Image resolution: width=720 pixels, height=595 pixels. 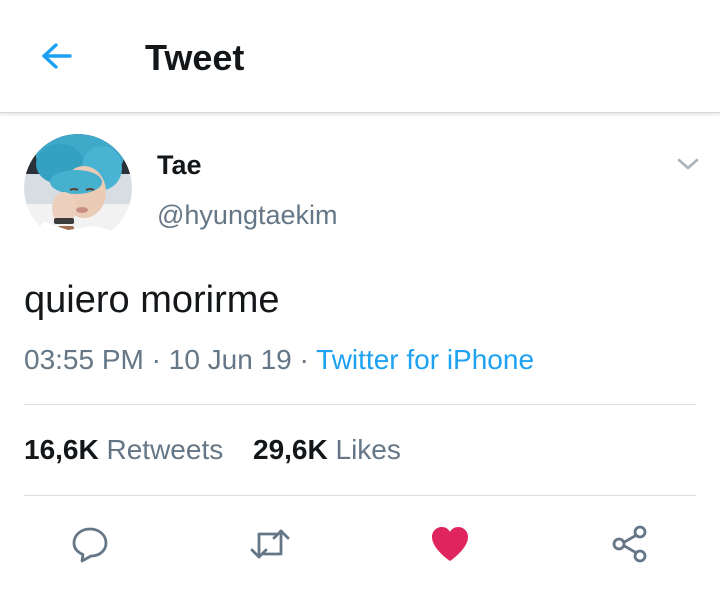 I want to click on page-title: Tweet, so click(x=195, y=57).